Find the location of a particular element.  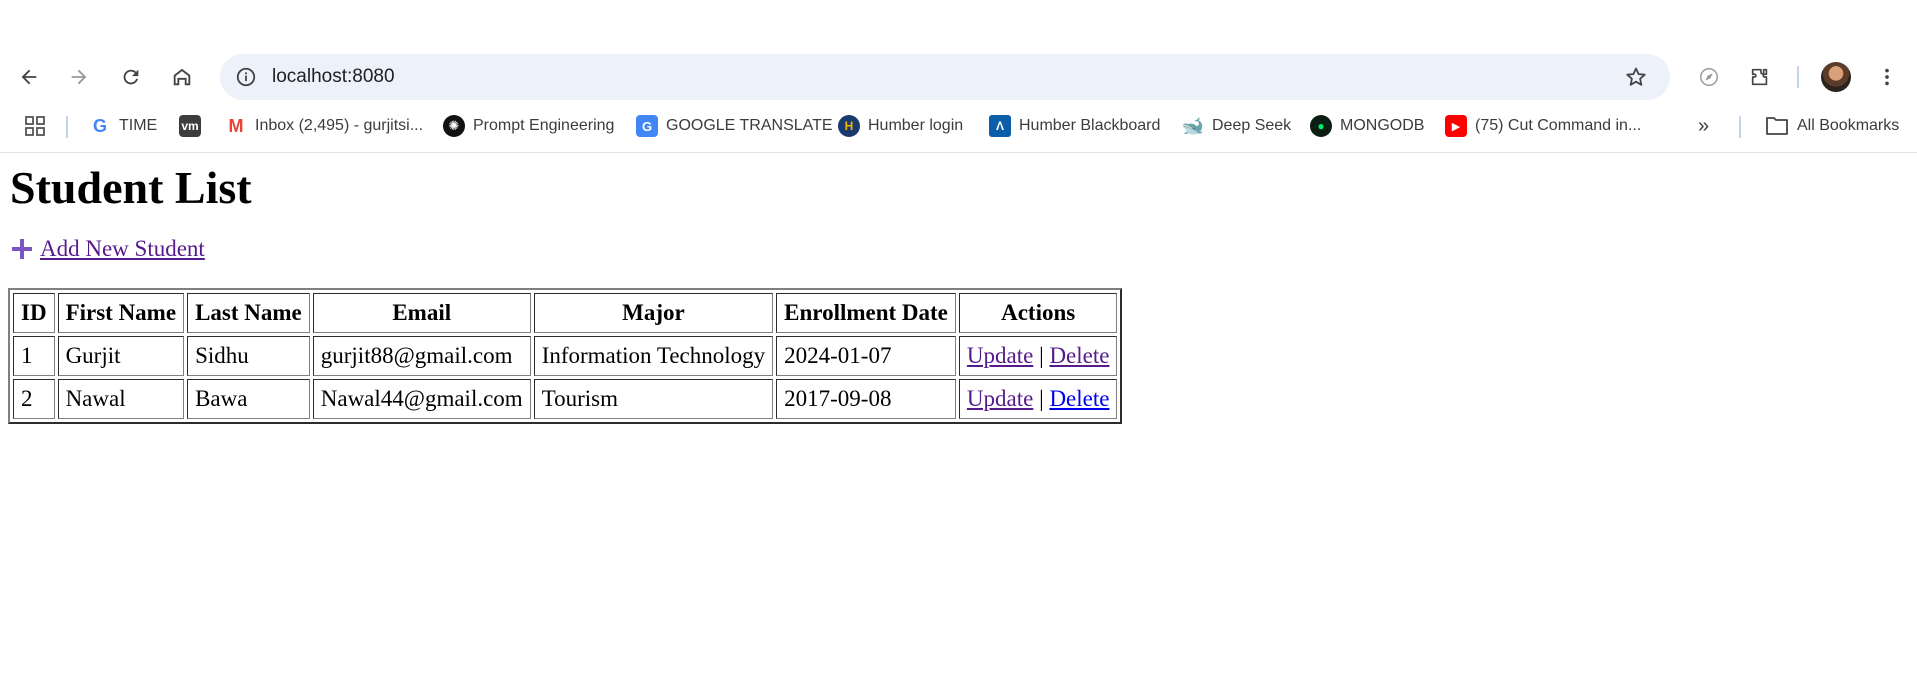

all-bookmarks-label: All Bookmarks is located at coordinates (1848, 125).